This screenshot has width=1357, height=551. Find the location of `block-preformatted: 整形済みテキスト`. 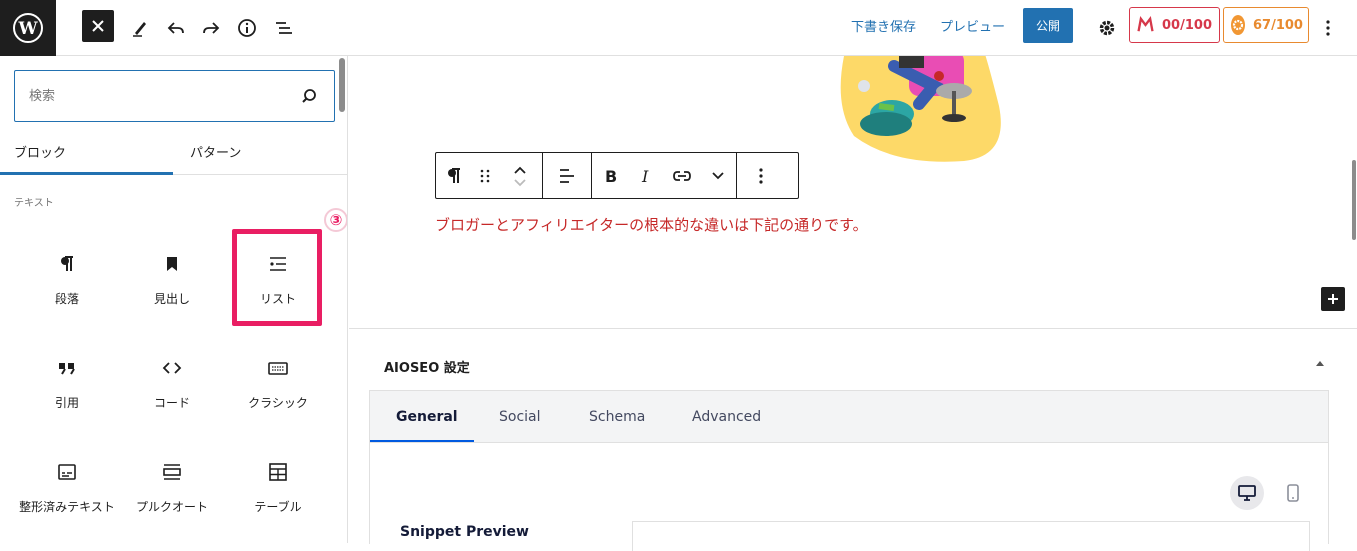

block-preformatted: 整形済みテキスト is located at coordinates (67, 501).